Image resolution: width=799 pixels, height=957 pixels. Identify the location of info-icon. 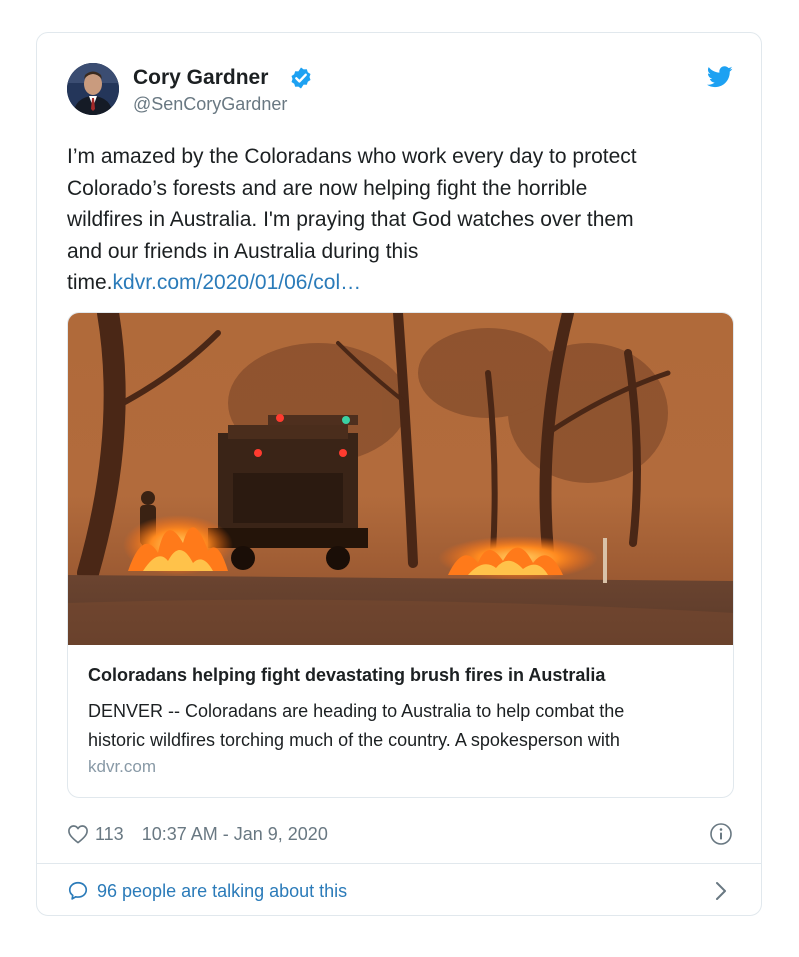
(721, 834).